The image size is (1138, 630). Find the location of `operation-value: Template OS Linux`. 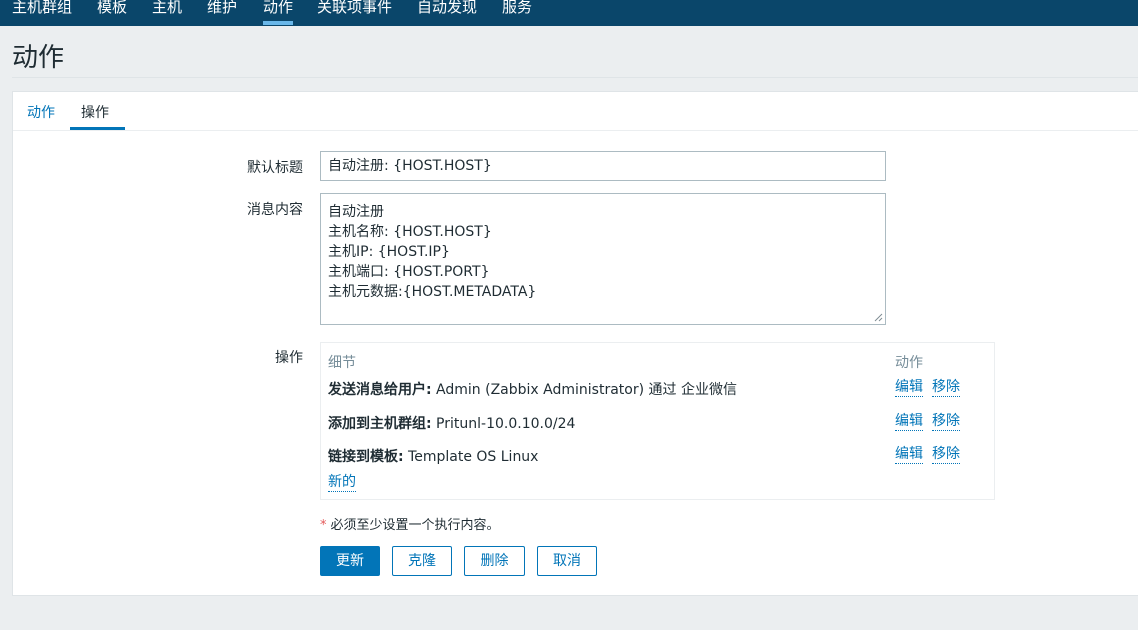

operation-value: Template OS Linux is located at coordinates (471, 457).